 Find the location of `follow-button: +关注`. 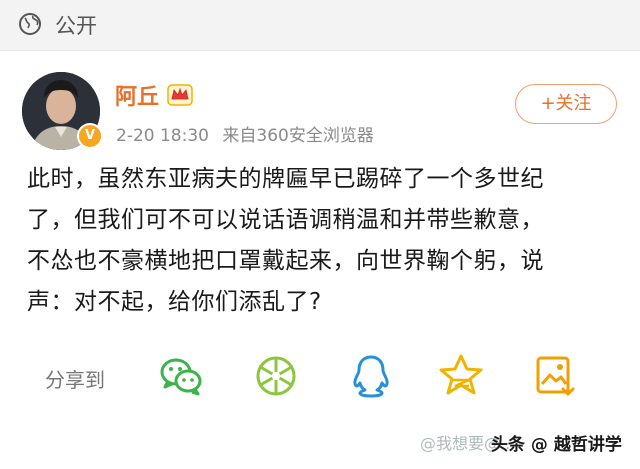

follow-button: +关注 is located at coordinates (566, 104).